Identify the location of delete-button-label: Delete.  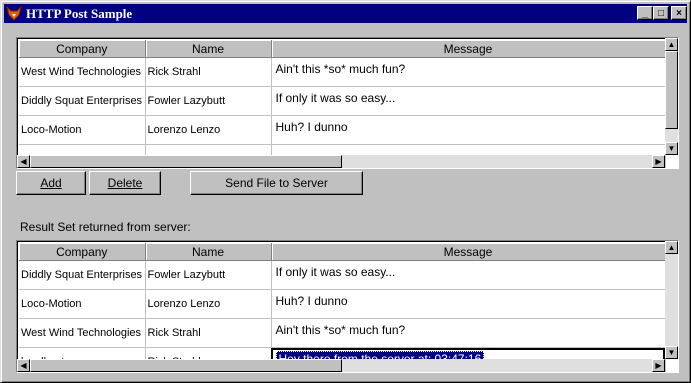
(125, 183).